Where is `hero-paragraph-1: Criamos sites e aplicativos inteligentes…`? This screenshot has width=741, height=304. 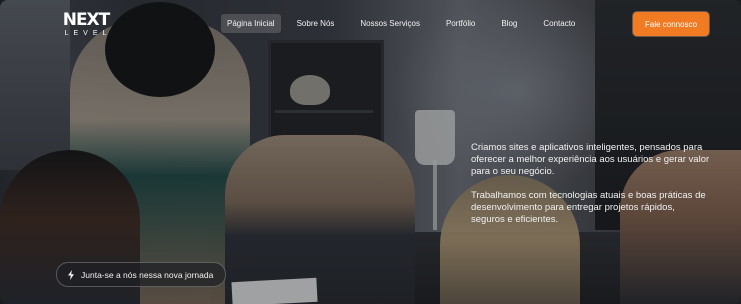 hero-paragraph-1: Criamos sites e aplicativos inteligentes… is located at coordinates (590, 160).